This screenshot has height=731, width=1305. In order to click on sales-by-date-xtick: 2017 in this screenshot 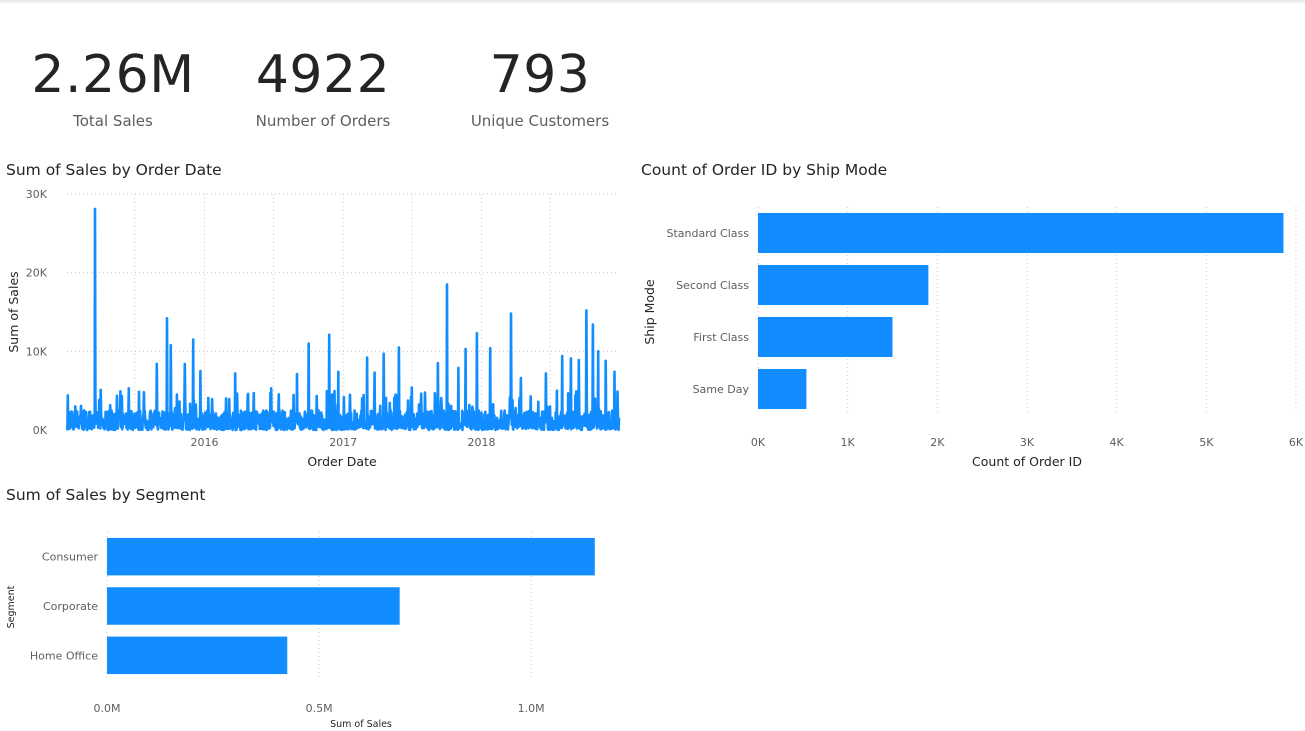, I will do `click(343, 442)`.